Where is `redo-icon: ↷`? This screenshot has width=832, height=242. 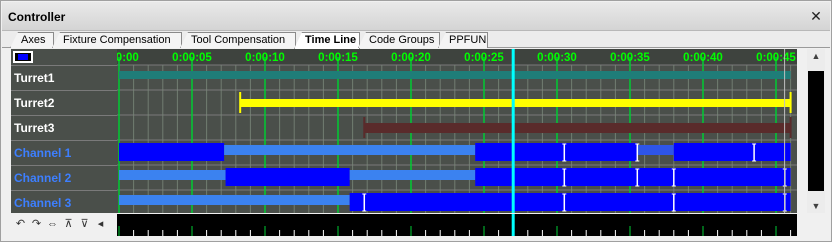
redo-icon: ↷ is located at coordinates (36, 224).